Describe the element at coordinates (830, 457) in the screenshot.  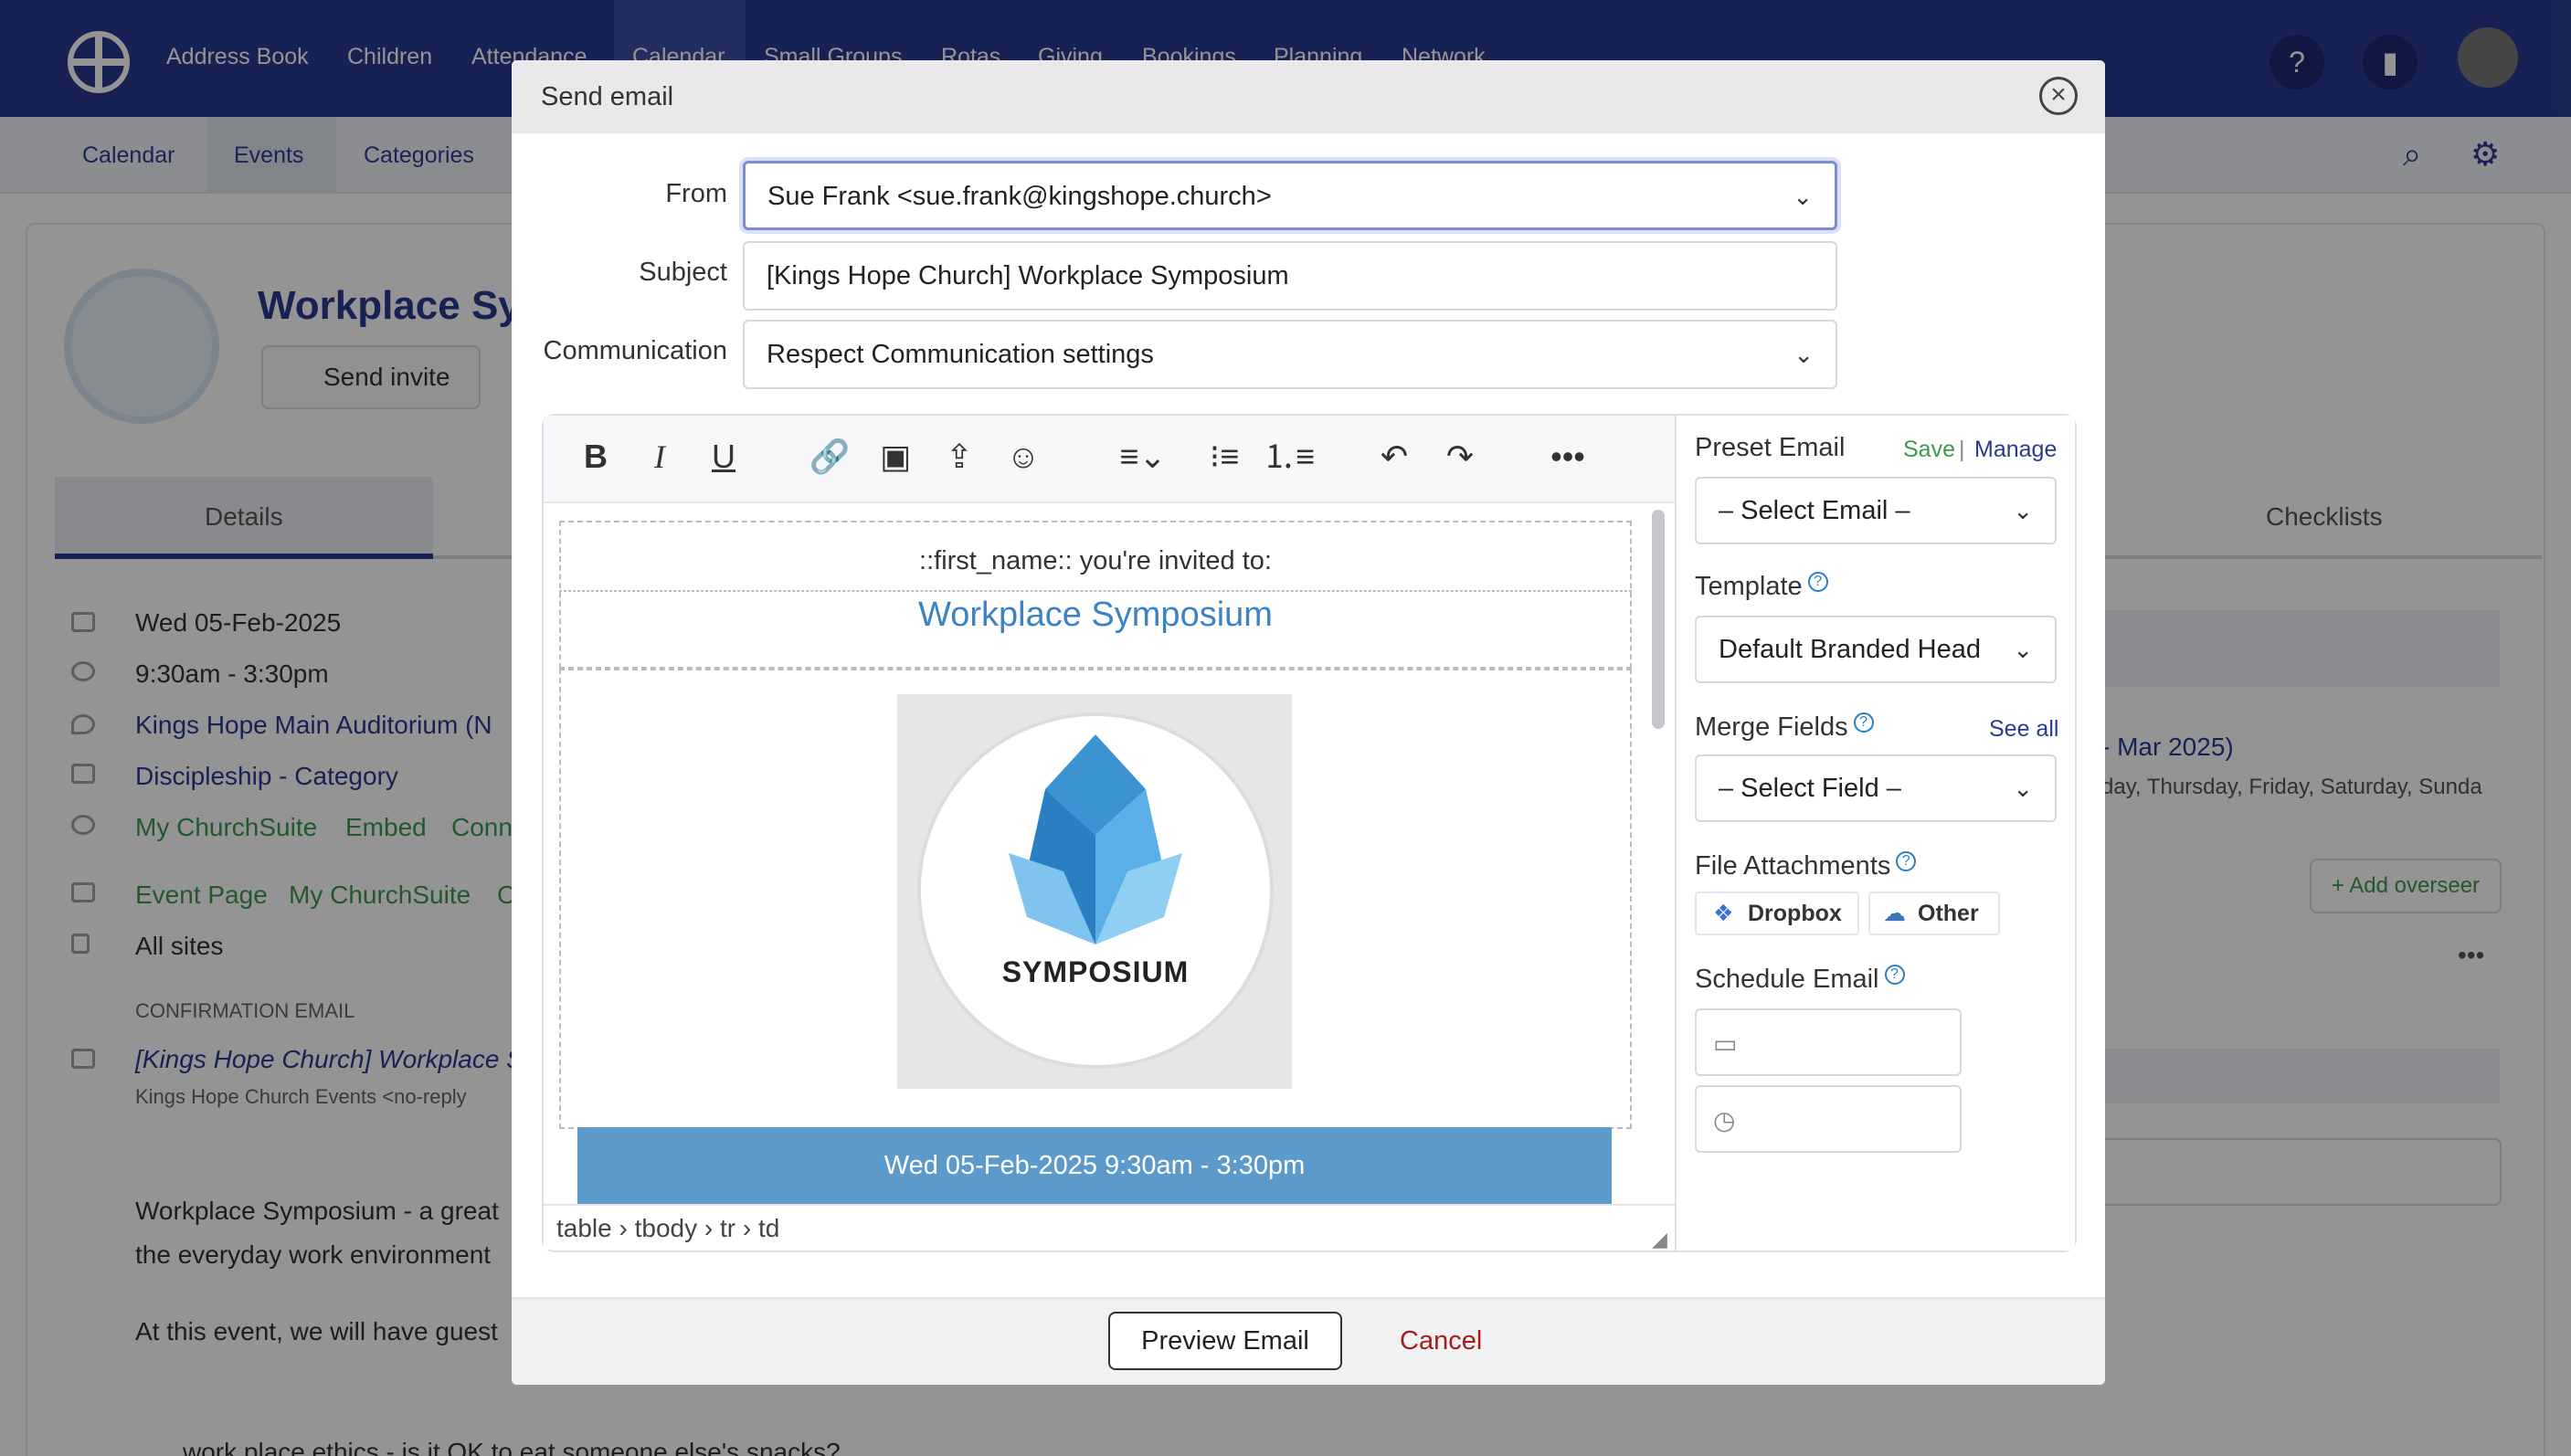
I see `link-icon: 🔗` at that location.